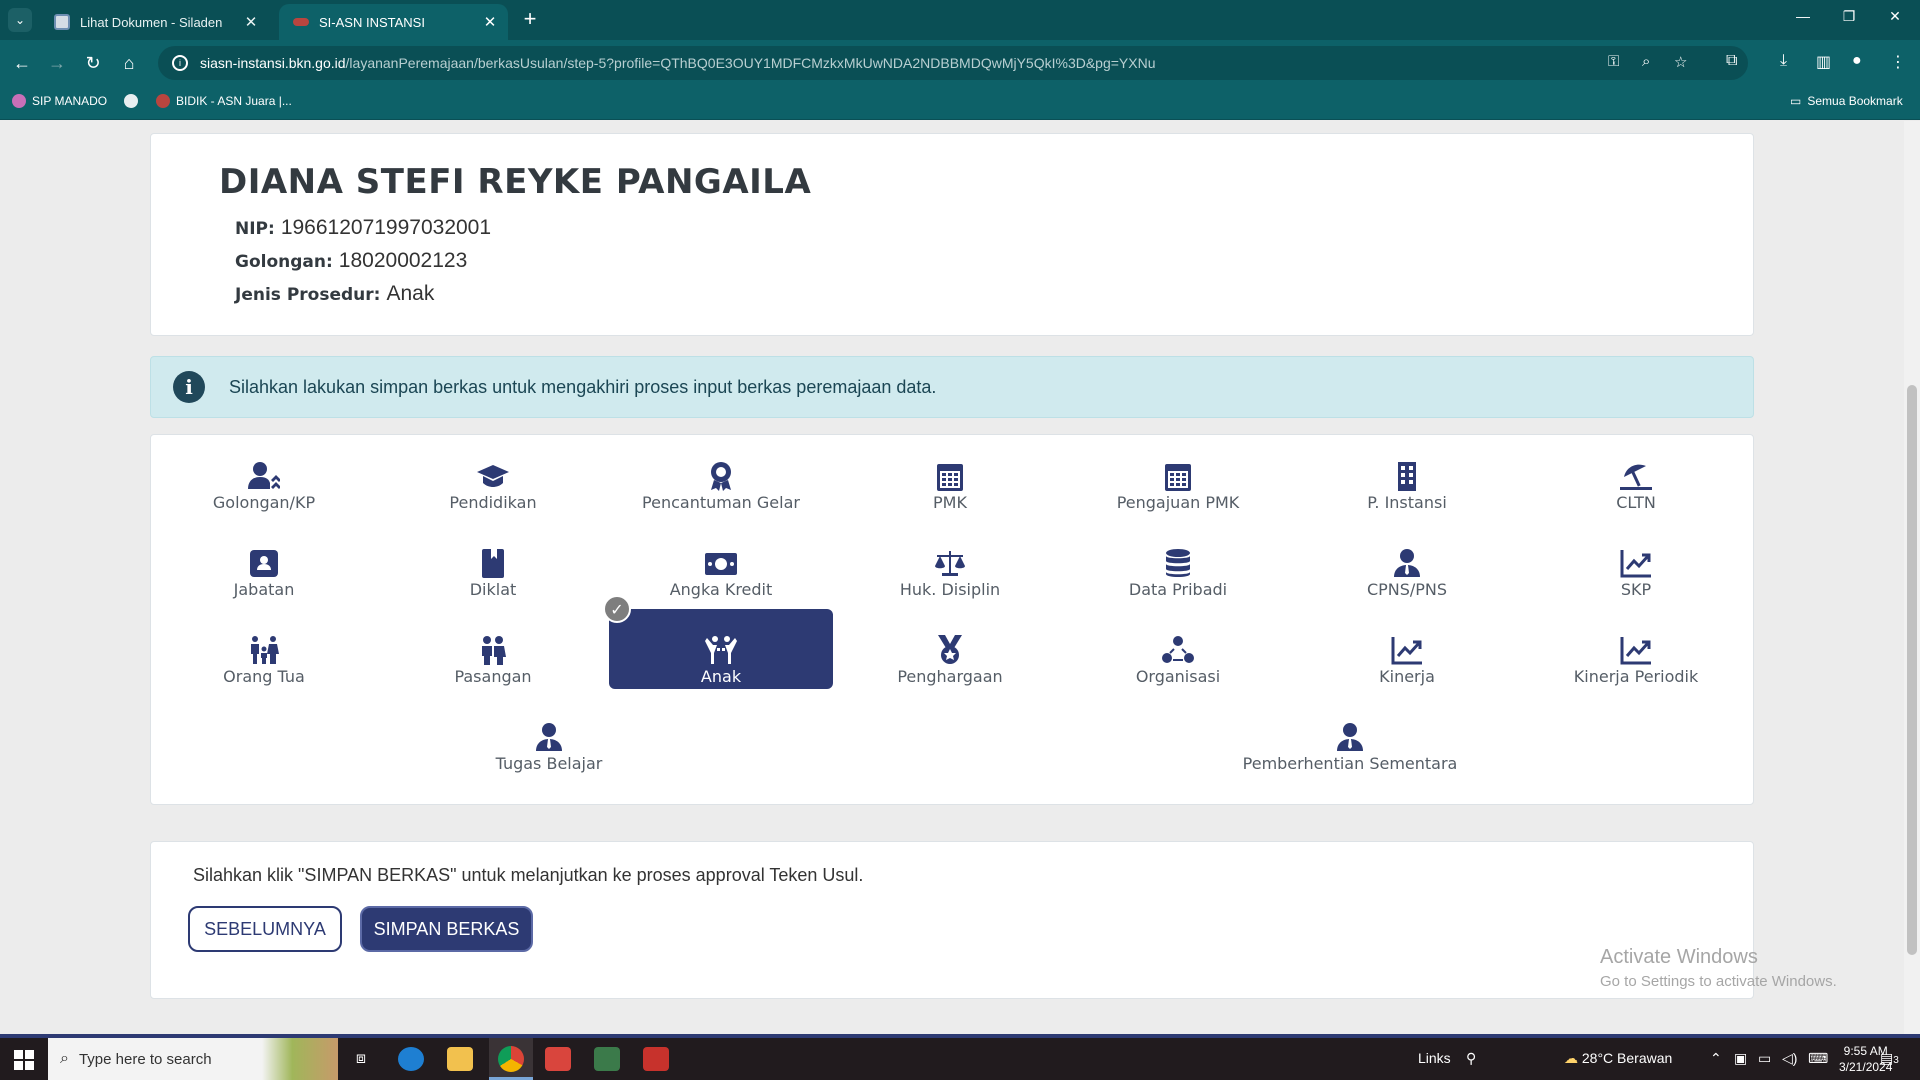  What do you see at coordinates (93, 63) in the screenshot?
I see `reload-icon: ↻` at bounding box center [93, 63].